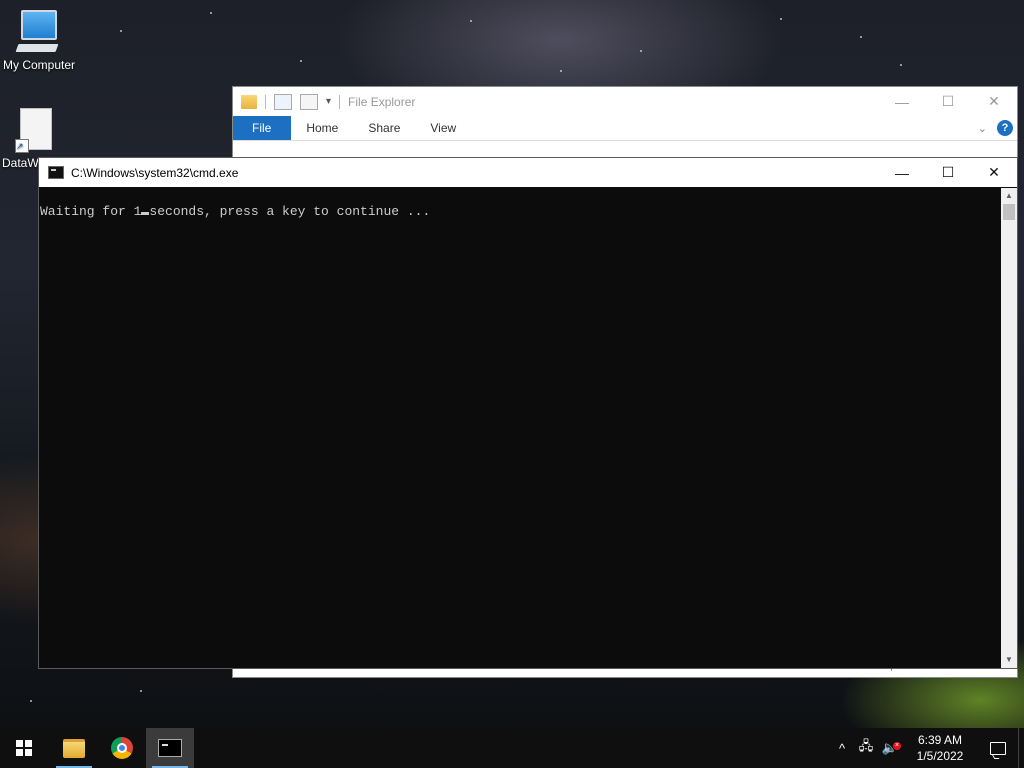  What do you see at coordinates (1009, 196) in the screenshot?
I see `scroll-up-icon: ▲` at bounding box center [1009, 196].